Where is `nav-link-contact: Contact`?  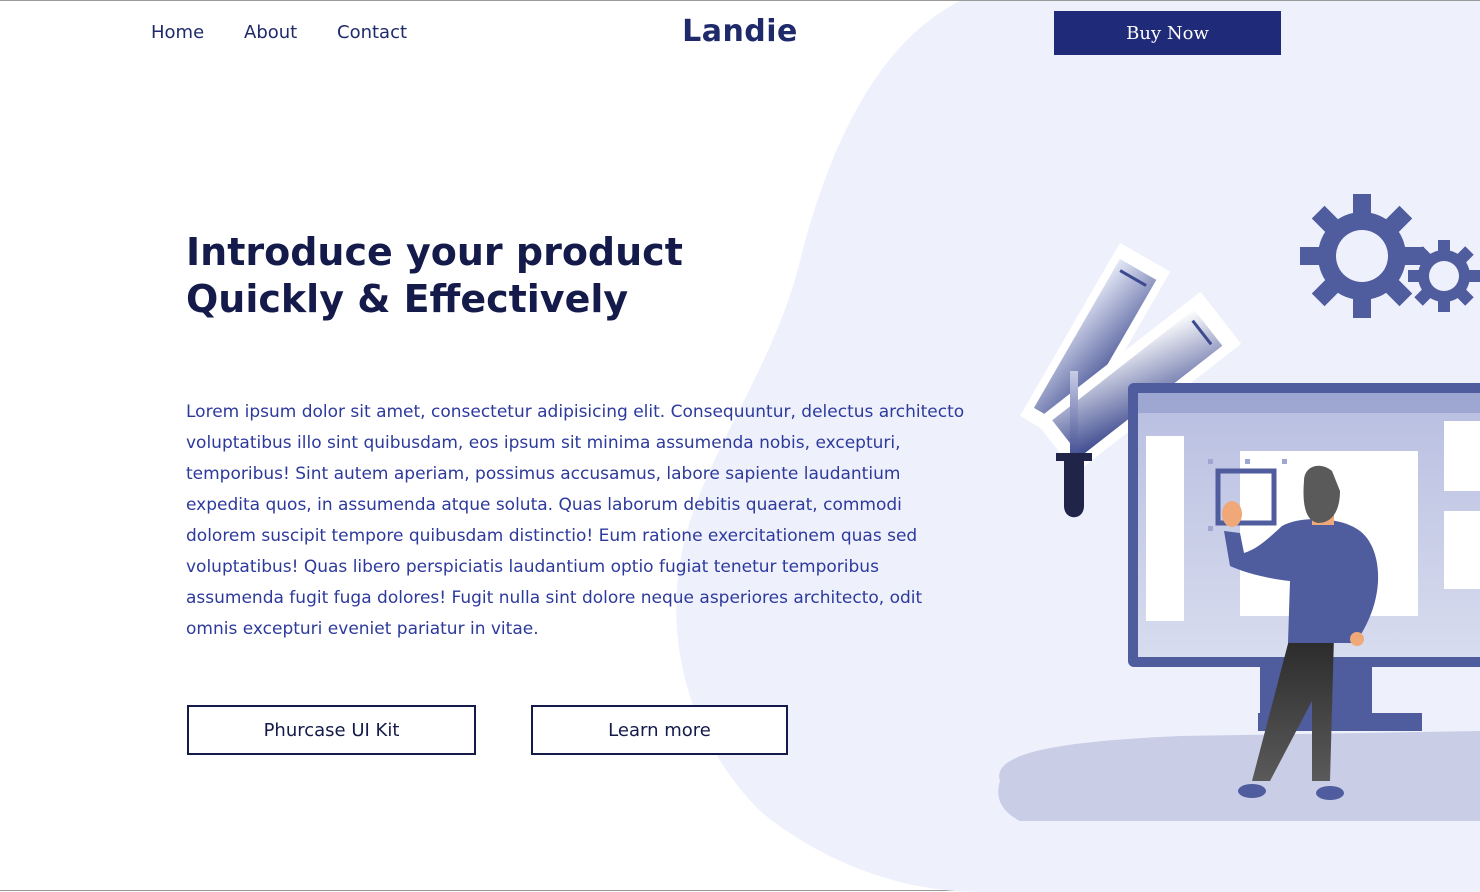
nav-link-contact: Contact is located at coordinates (372, 32).